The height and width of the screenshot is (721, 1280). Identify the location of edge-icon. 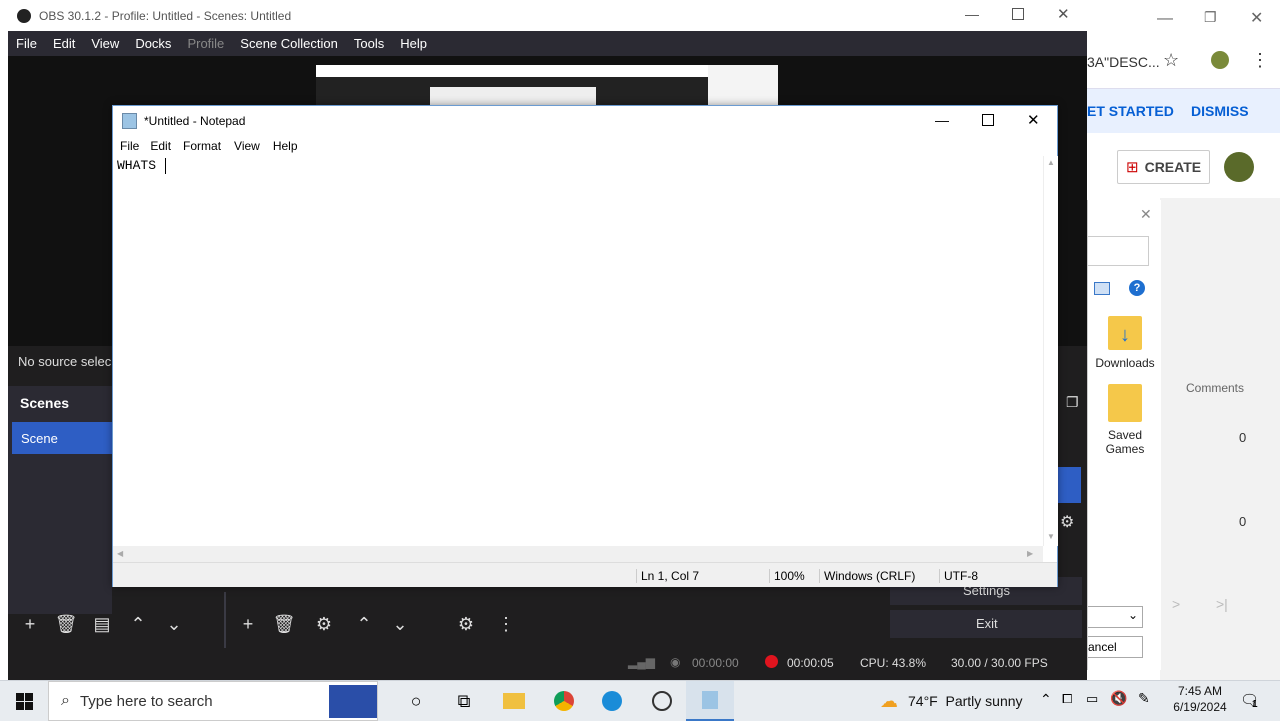
(612, 701).